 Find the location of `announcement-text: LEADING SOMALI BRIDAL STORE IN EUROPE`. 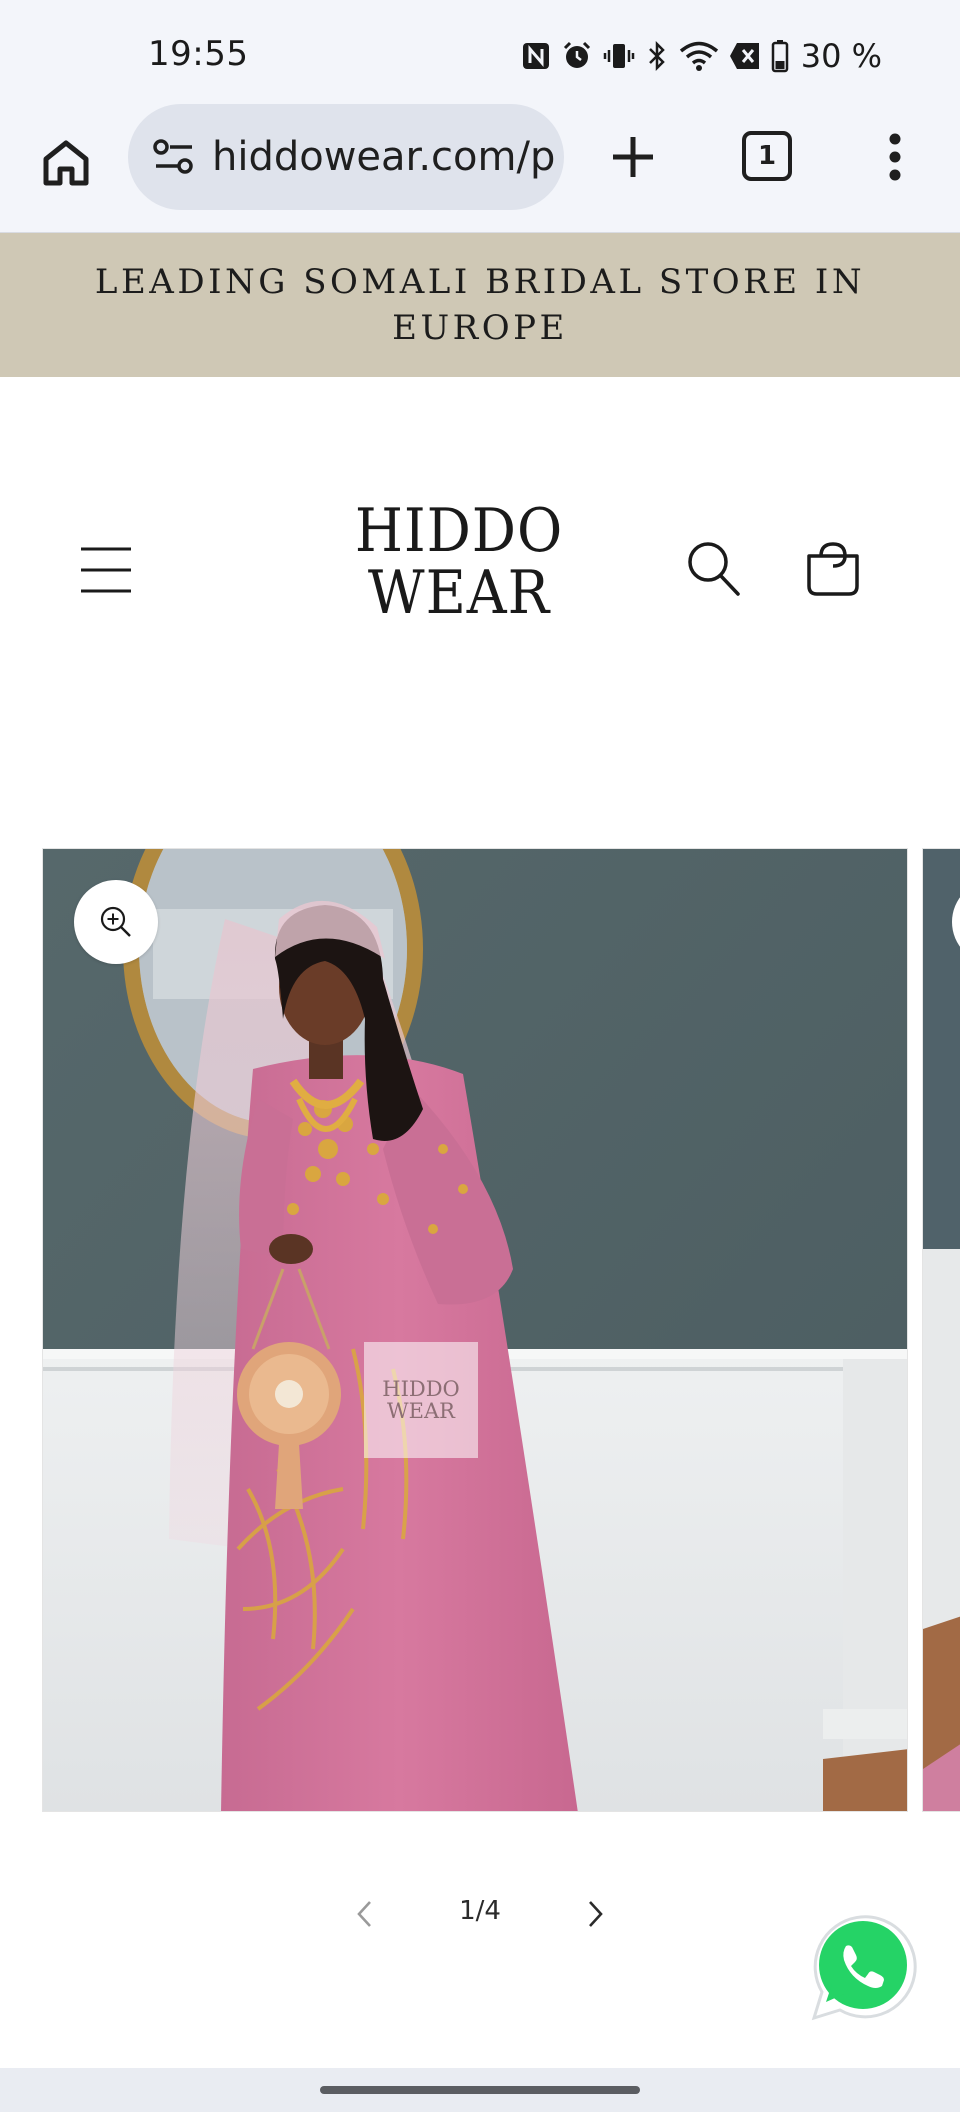

announcement-text: LEADING SOMALI BRIDAL STORE IN EUROPE is located at coordinates (480, 305).